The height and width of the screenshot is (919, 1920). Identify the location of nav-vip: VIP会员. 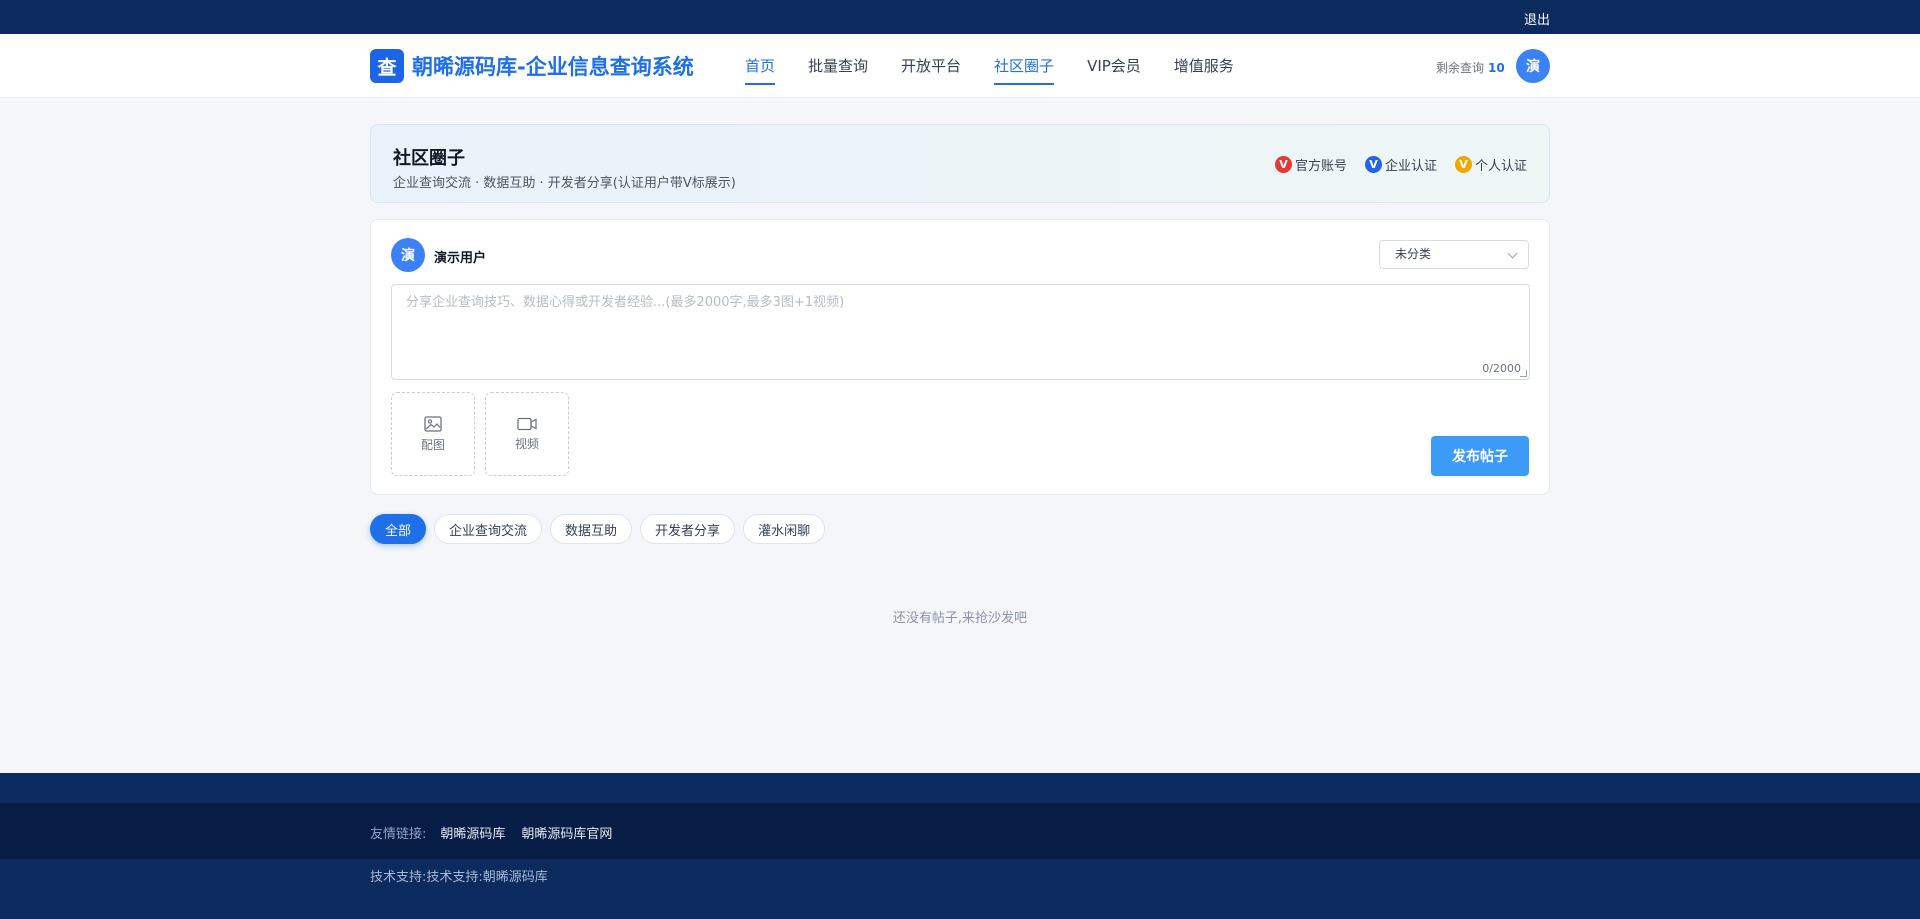
(1114, 66).